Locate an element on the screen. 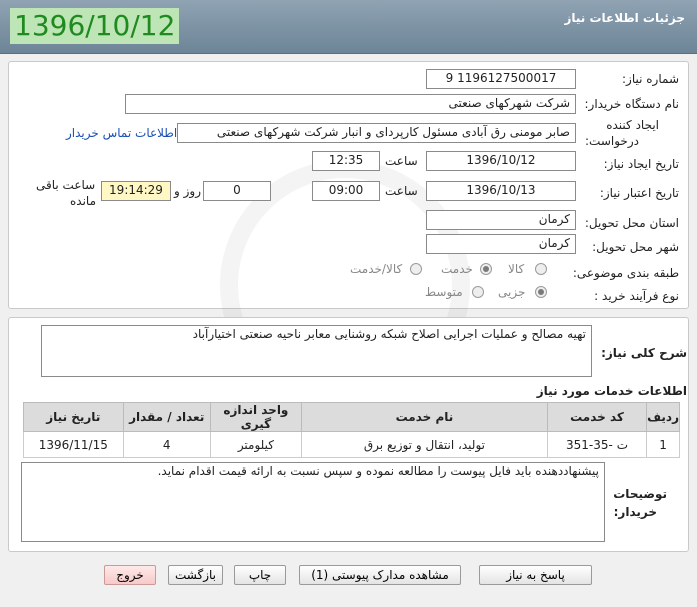 This screenshot has width=697, height=607. province-label: استان محل تحویل: is located at coordinates (631, 223).